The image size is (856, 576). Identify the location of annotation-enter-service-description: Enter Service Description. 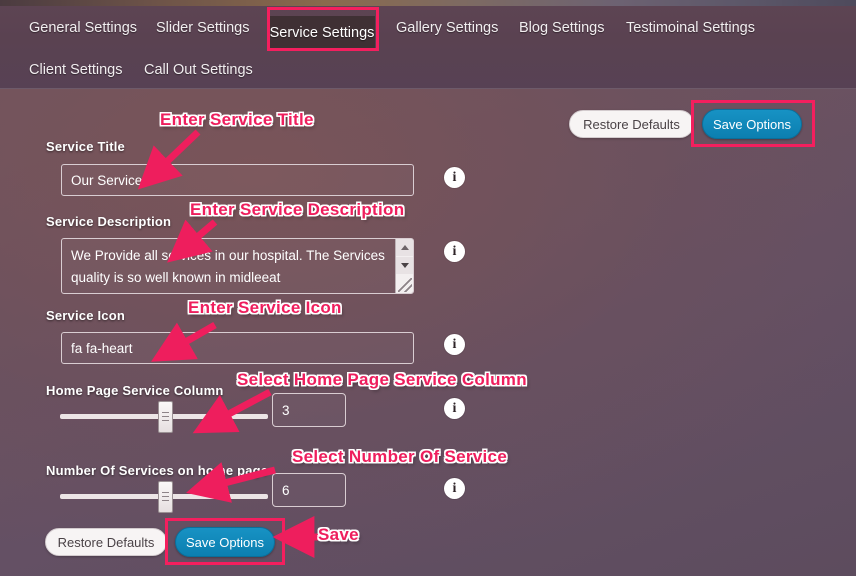
(297, 209).